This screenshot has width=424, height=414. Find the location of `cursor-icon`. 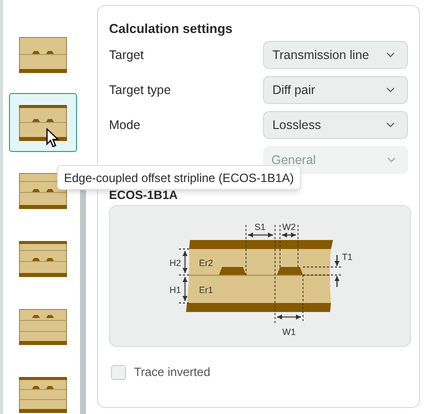

cursor-icon is located at coordinates (53, 138).